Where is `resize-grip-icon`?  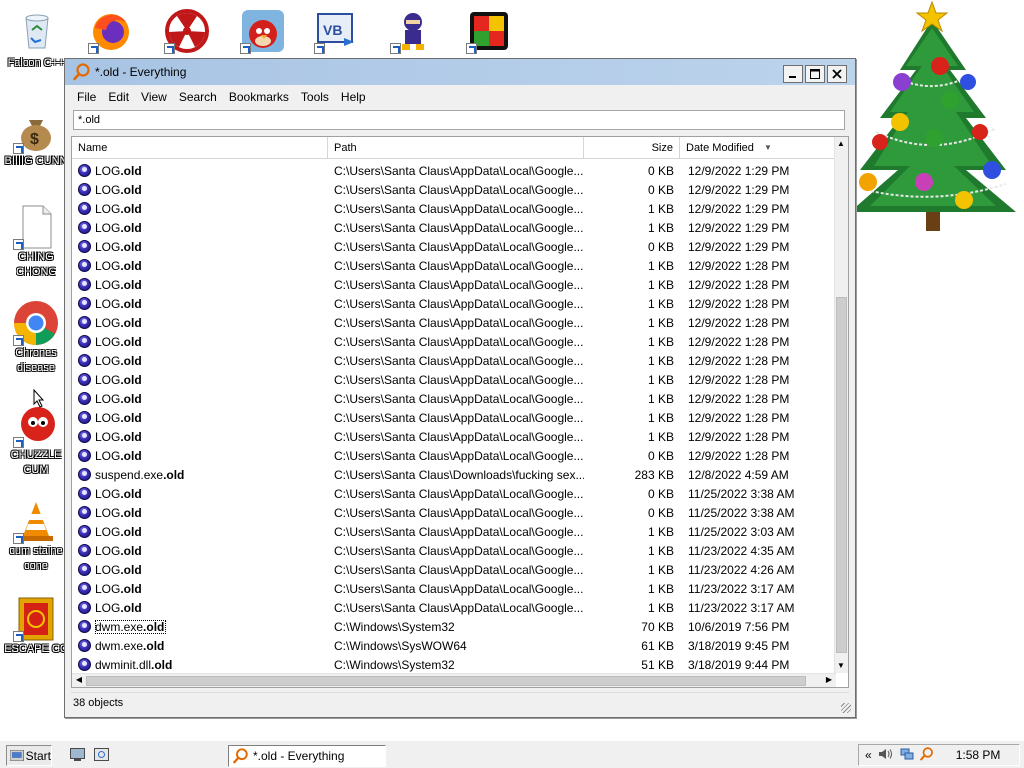 resize-grip-icon is located at coordinates (846, 708).